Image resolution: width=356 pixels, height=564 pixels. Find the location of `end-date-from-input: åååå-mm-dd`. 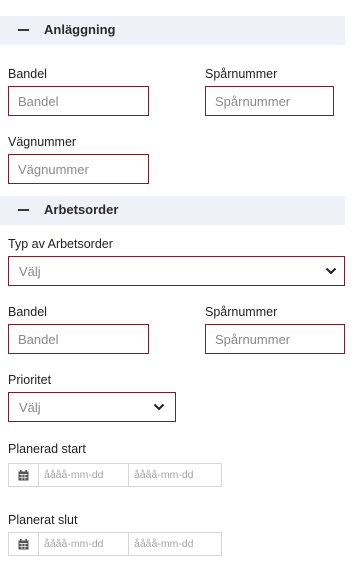

end-date-from-input: åååå-mm-dd is located at coordinates (84, 544).